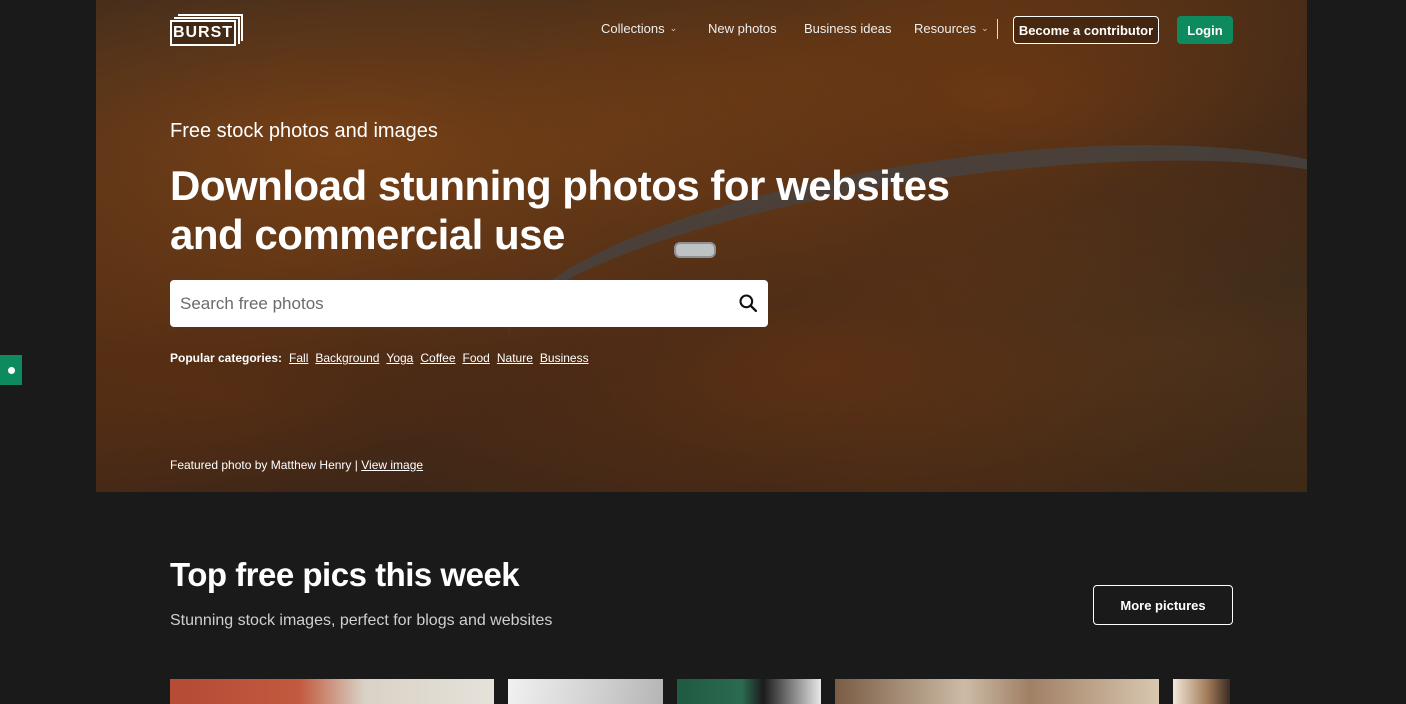 The image size is (1406, 704). Describe the element at coordinates (1163, 605) in the screenshot. I see `more-pictures-button: More pictures` at that location.